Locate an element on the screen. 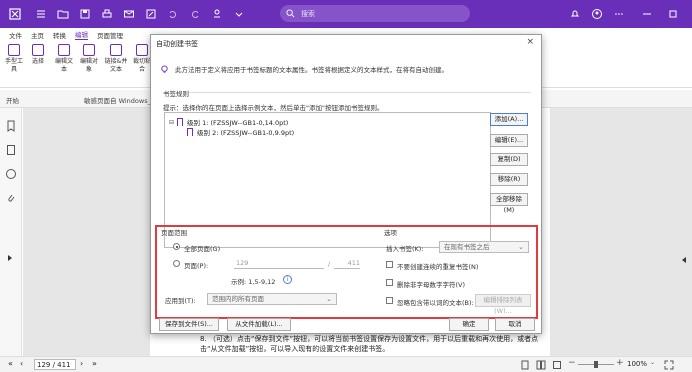 Image resolution: width=692 pixels, height=372 pixels. menu-item-edit: 编辑 is located at coordinates (81, 34).